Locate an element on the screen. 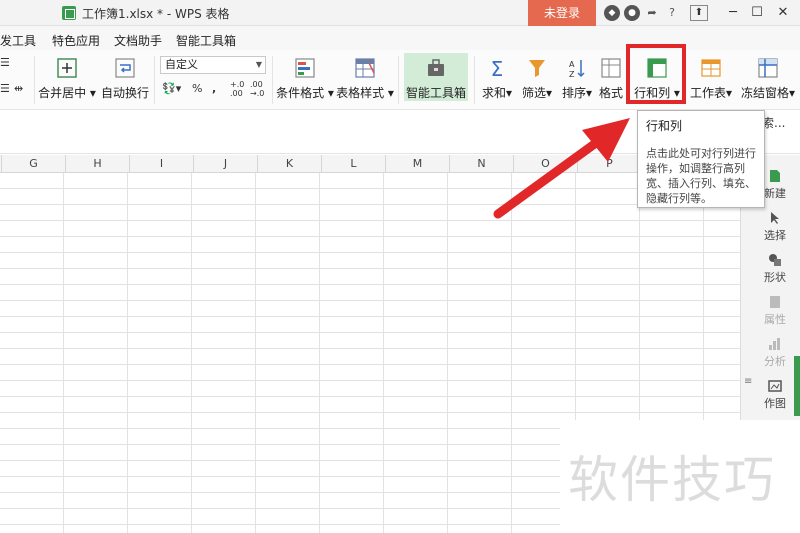  panel-collapse-tab is located at coordinates (797, 386).